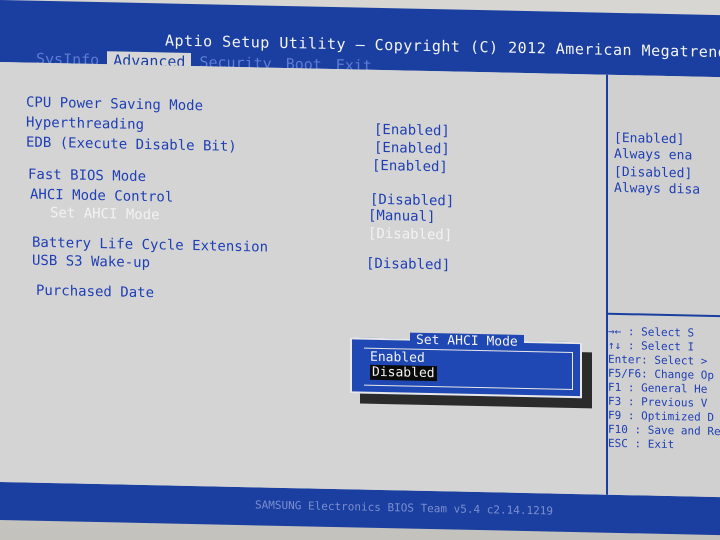 The width and height of the screenshot is (720, 540). I want to click on option-disabled: Disabled, so click(403, 373).